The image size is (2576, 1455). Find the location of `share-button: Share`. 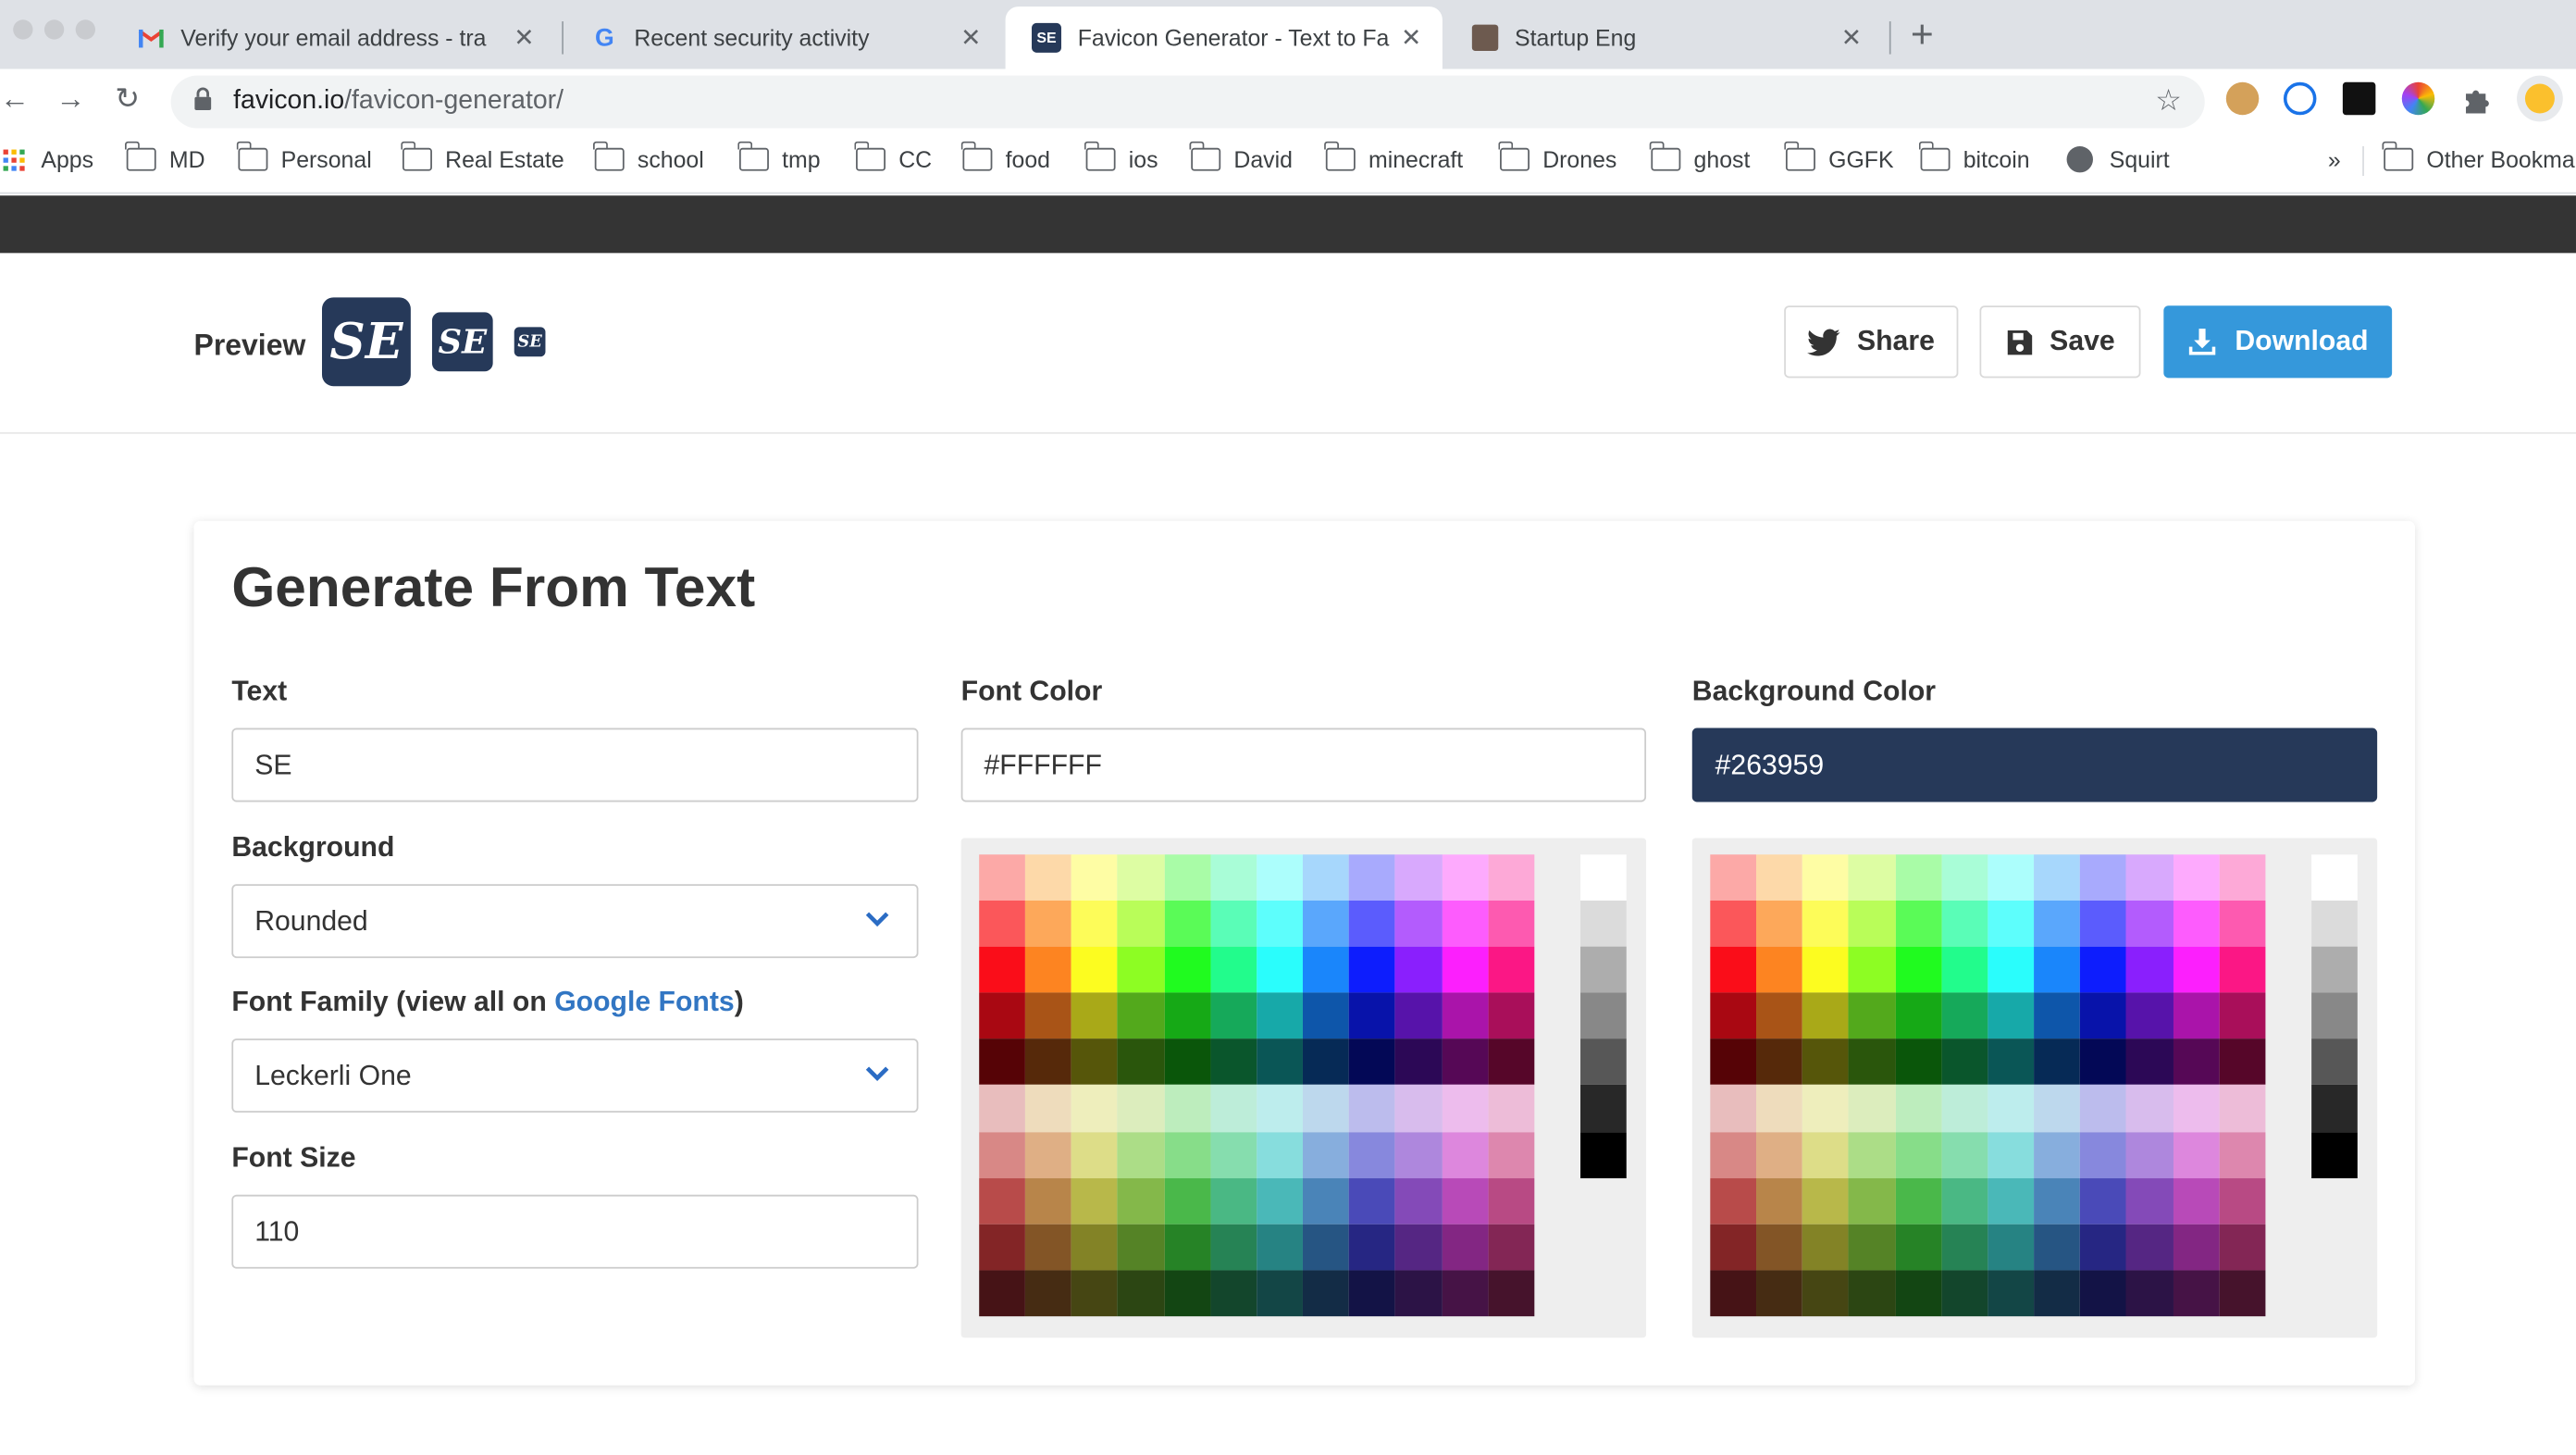

share-button: Share is located at coordinates (1871, 342).